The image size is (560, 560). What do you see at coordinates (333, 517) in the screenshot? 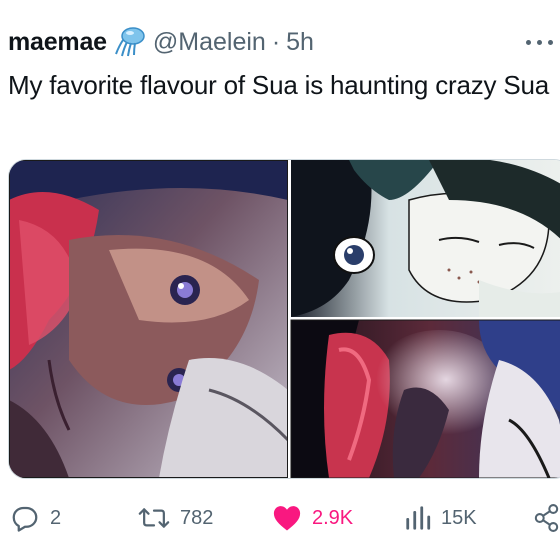
I see `like-count: 2.9K` at bounding box center [333, 517].